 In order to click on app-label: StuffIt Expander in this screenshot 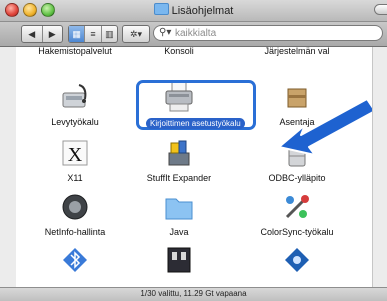, I will do `click(179, 178)`.